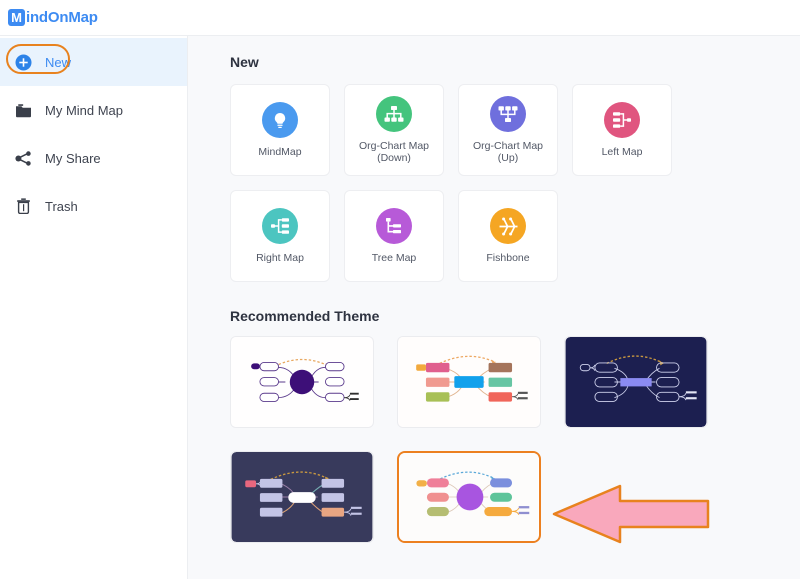 This screenshot has height=579, width=800. What do you see at coordinates (84, 110) in the screenshot?
I see `sidebar-item-label-my-mind-map: My Mind Map` at bounding box center [84, 110].